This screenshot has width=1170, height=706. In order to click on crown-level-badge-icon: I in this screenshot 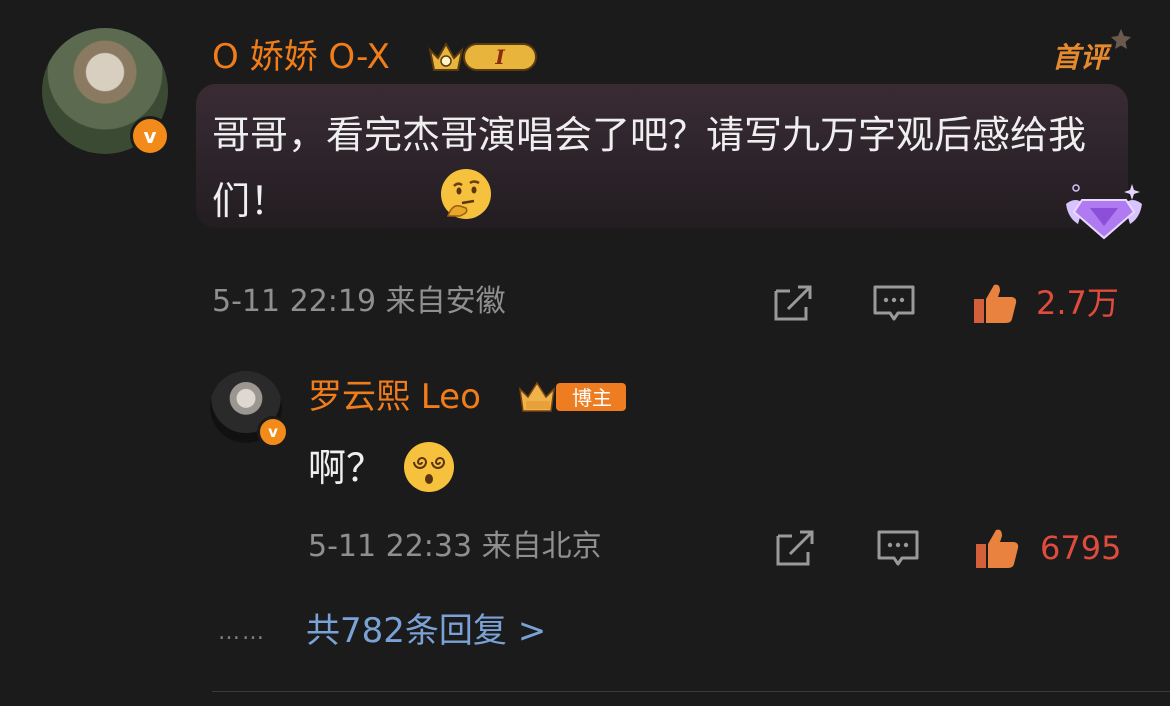, I will do `click(482, 56)`.